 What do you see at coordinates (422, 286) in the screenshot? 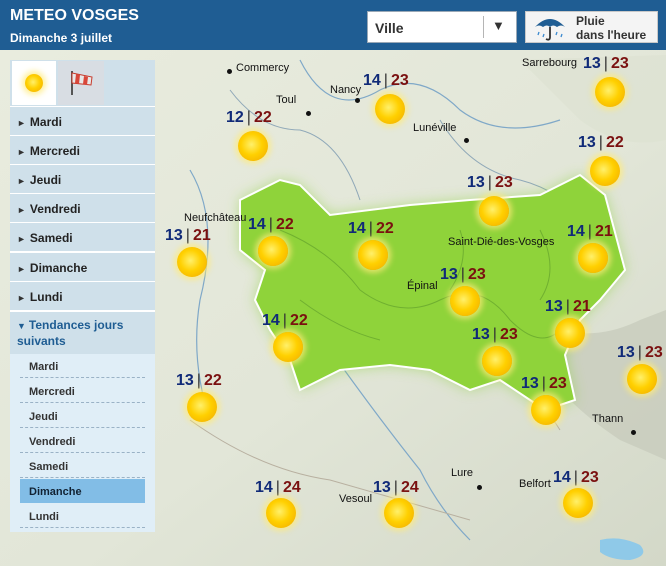
I see `city-epinal: Épinal` at bounding box center [422, 286].